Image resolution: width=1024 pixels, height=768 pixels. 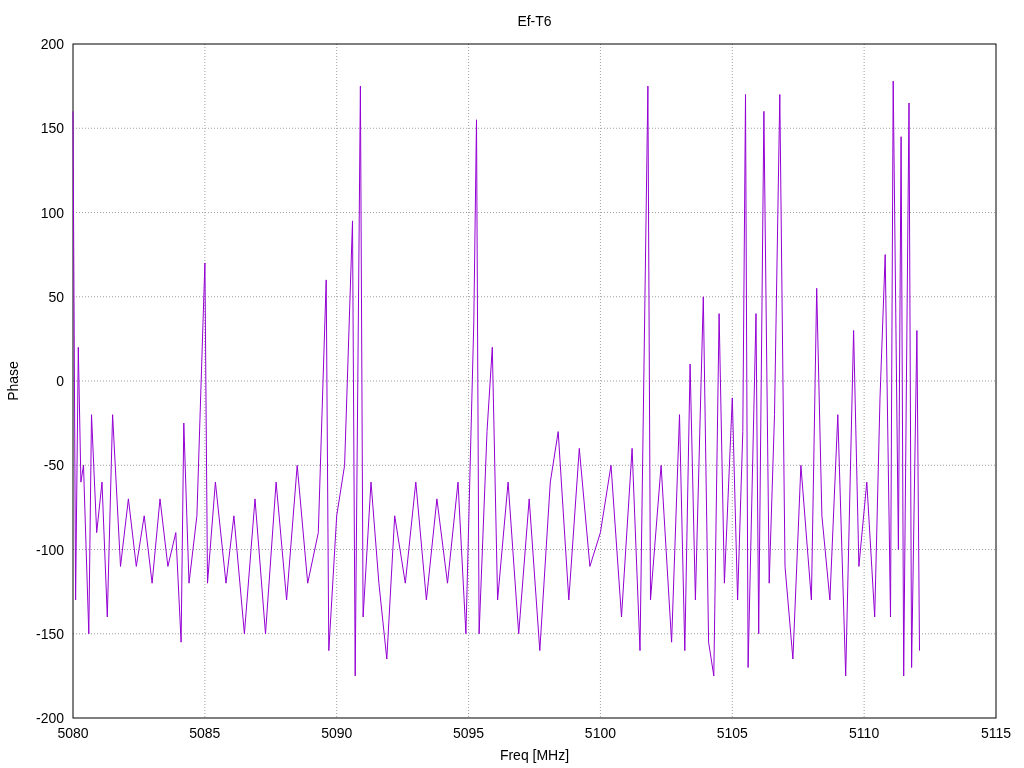 I want to click on y-tick-label: -100, so click(x=49, y=549).